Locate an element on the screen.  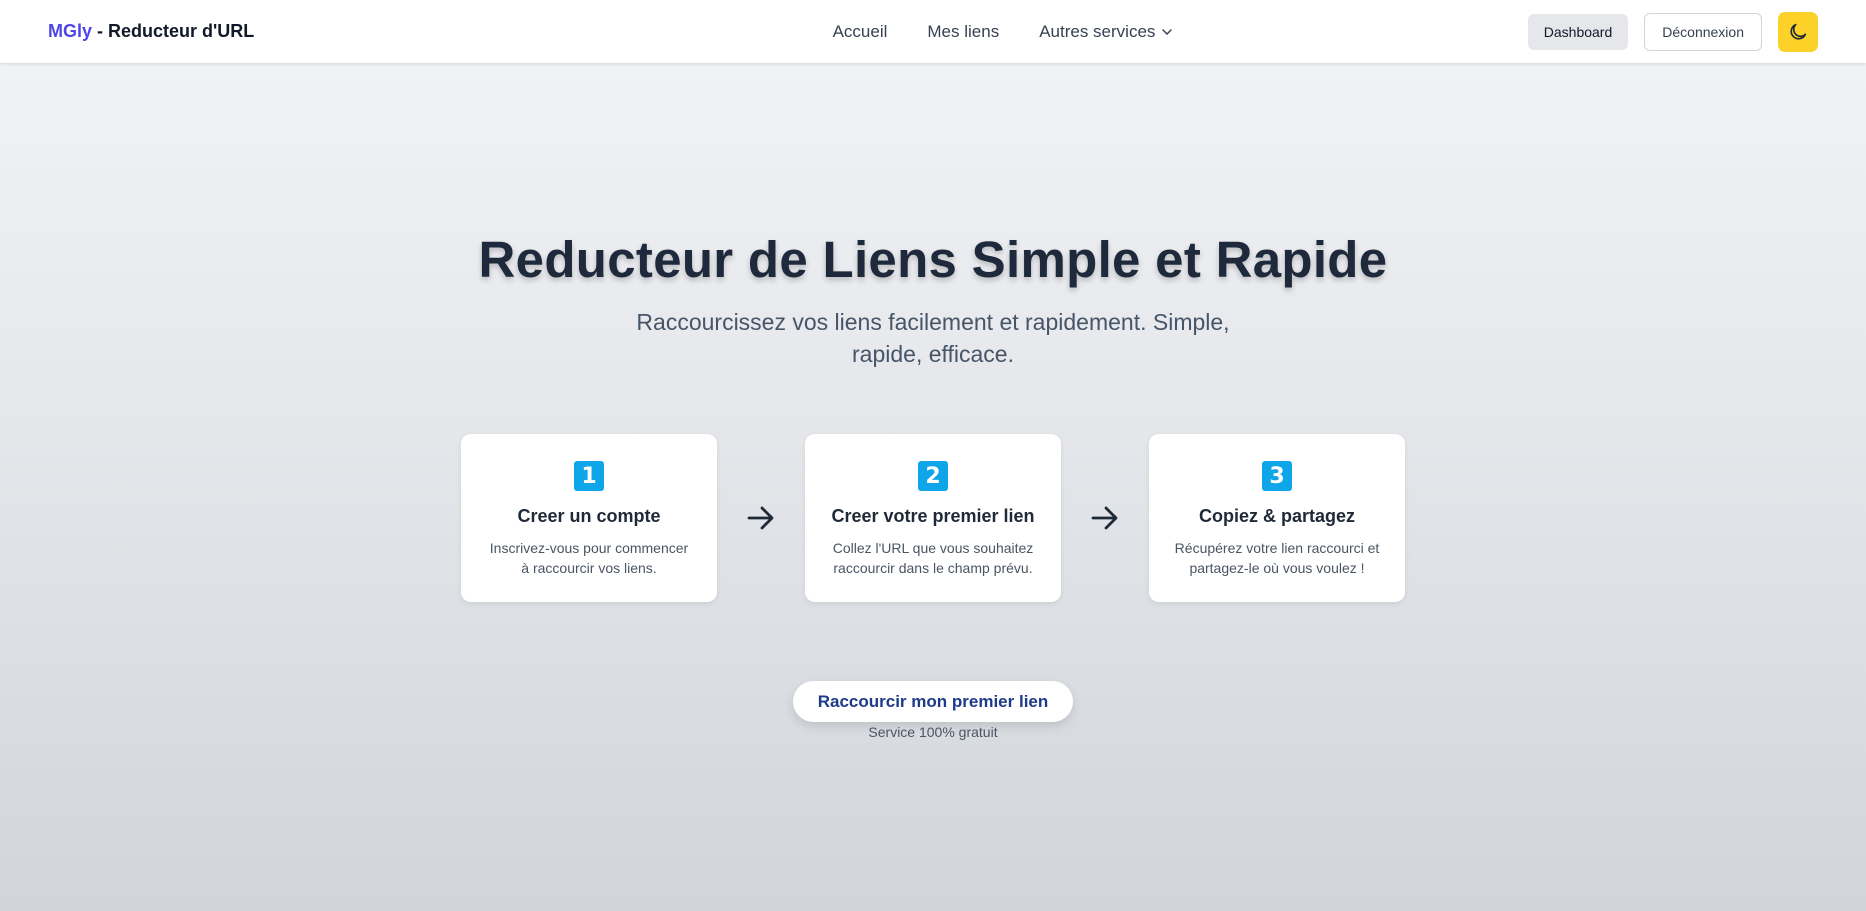
step-number-badge: 2 is located at coordinates (933, 476).